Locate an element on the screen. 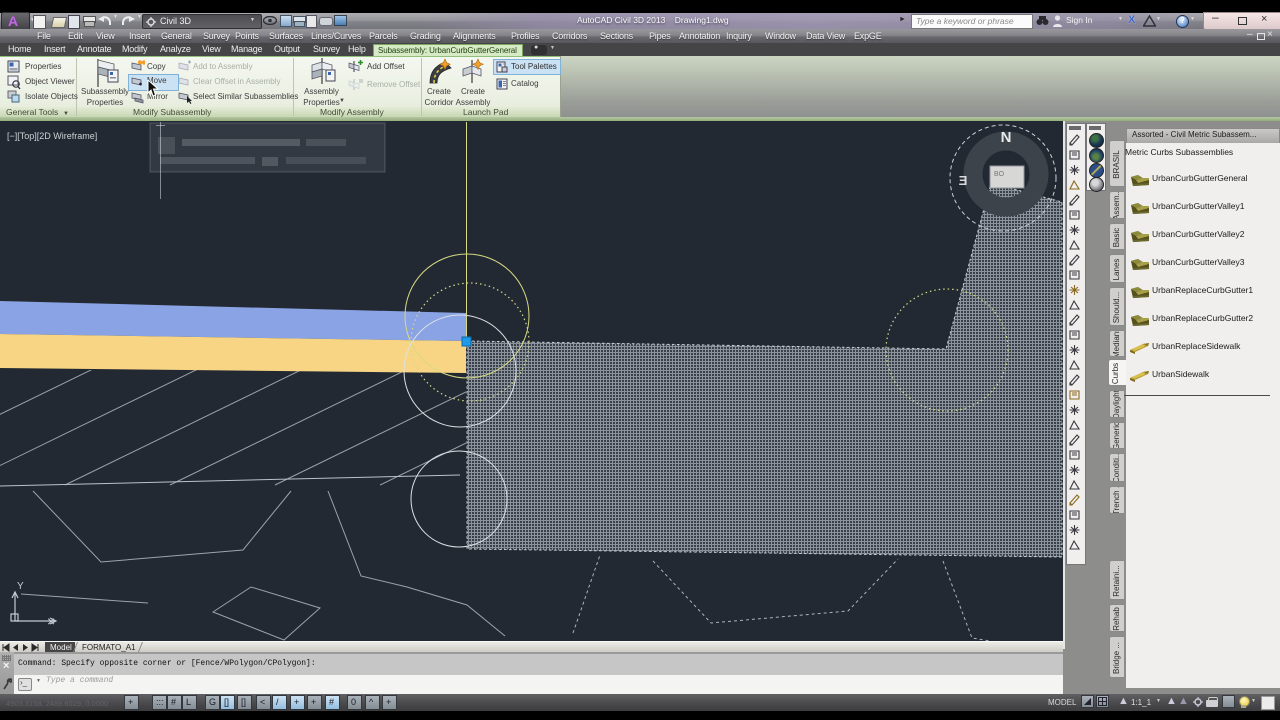 The height and width of the screenshot is (720, 1280). svg-text: [−][Top][2D Wireframe] is located at coordinates (52, 136).